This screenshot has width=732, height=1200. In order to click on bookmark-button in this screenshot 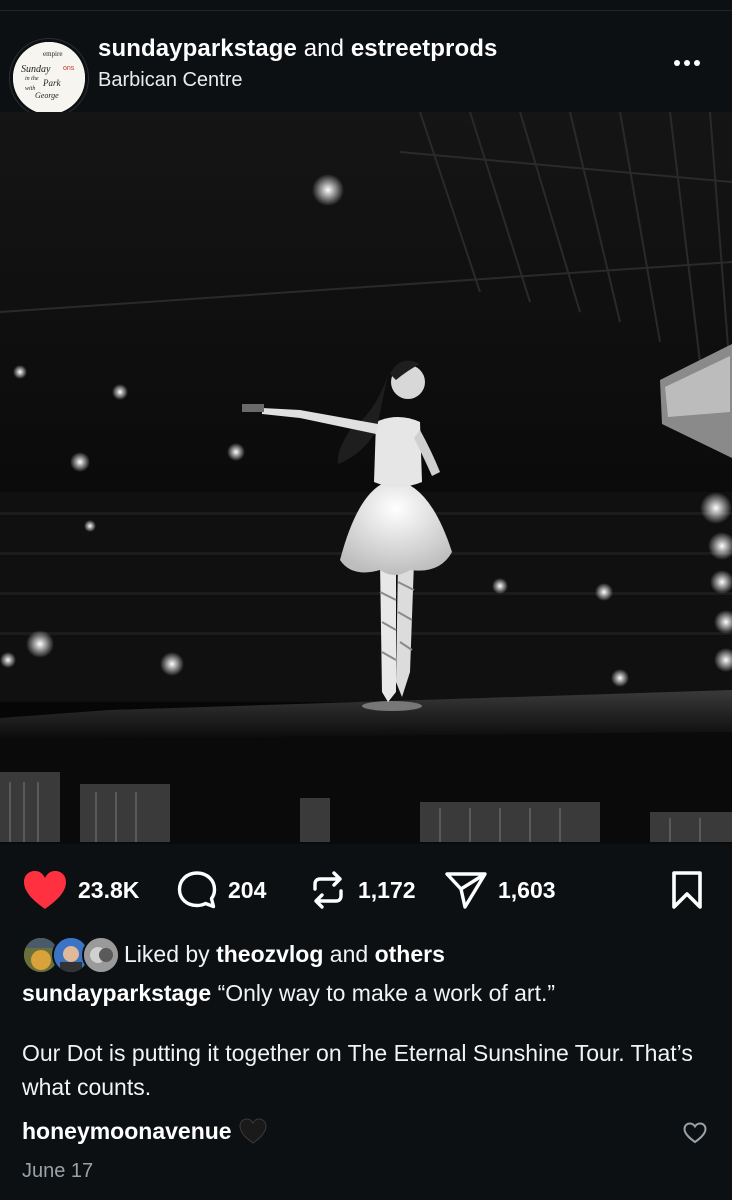, I will do `click(687, 890)`.